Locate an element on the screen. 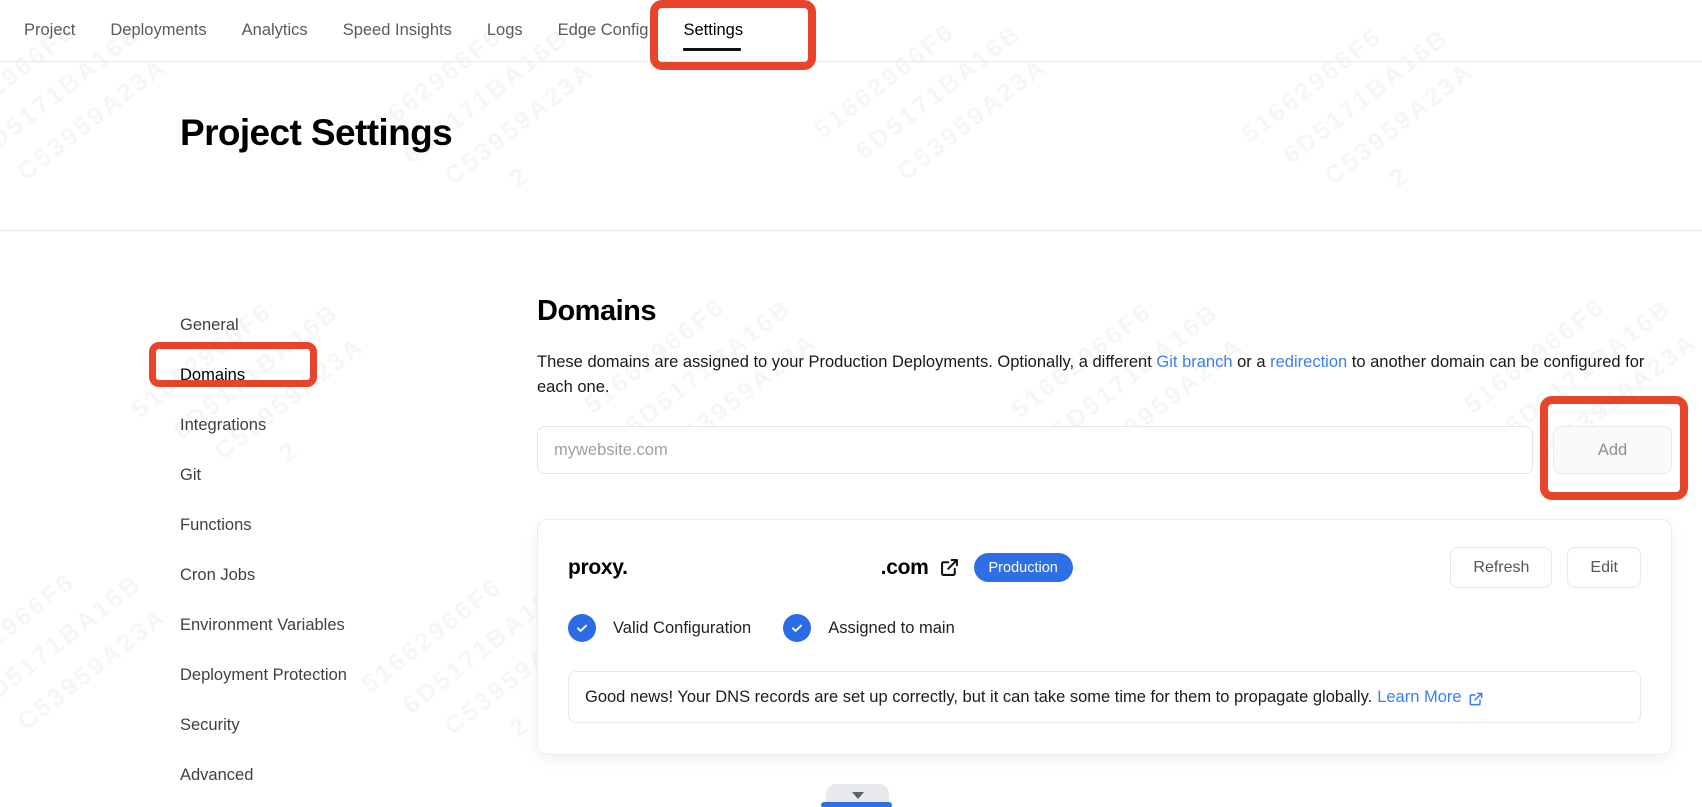 The width and height of the screenshot is (1702, 807). learn-more-link: Learn More is located at coordinates (1419, 697).